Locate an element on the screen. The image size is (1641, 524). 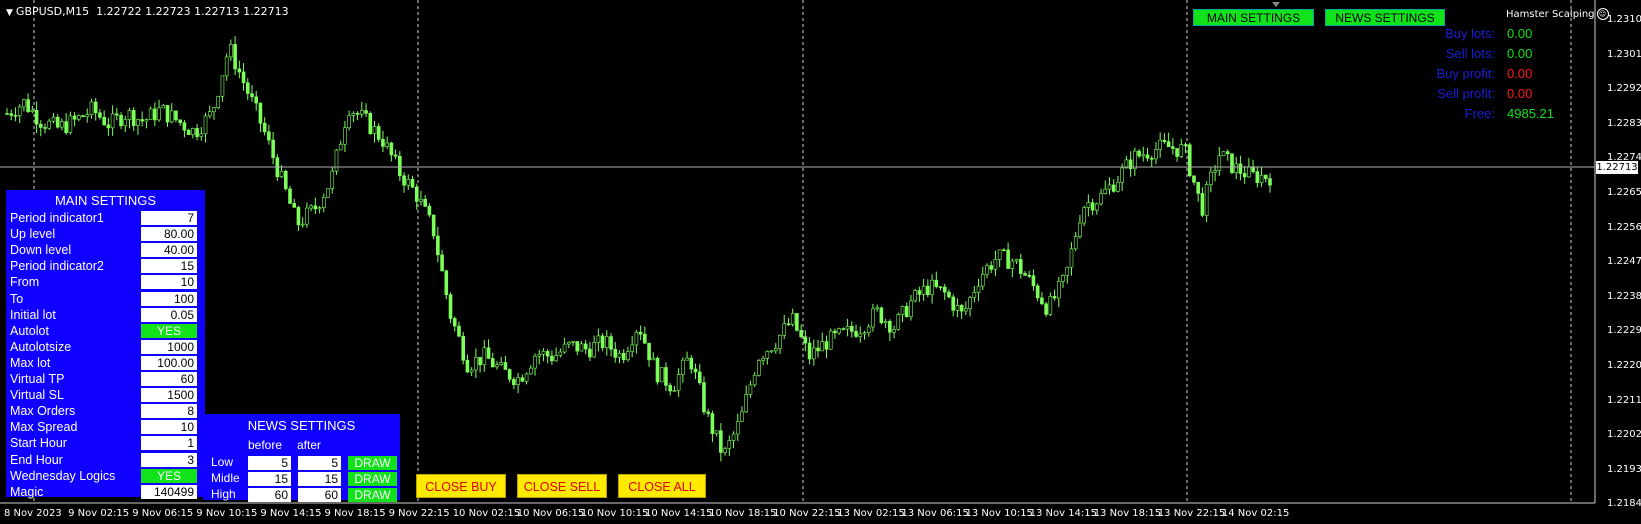
news-after-input: 60 is located at coordinates (319, 495).